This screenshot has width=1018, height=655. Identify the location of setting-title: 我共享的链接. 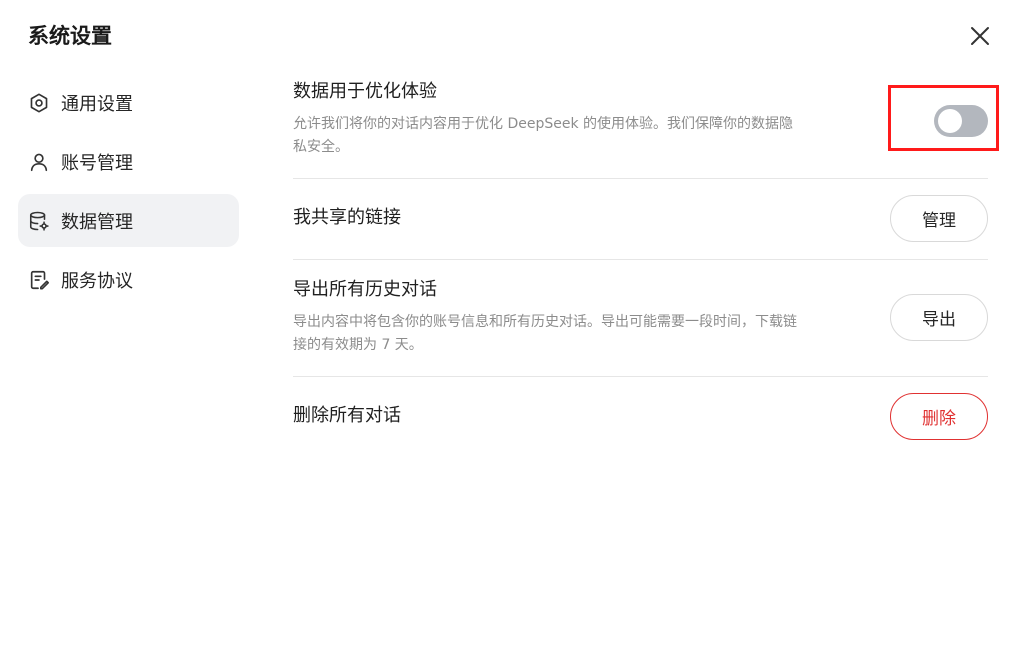
(347, 217).